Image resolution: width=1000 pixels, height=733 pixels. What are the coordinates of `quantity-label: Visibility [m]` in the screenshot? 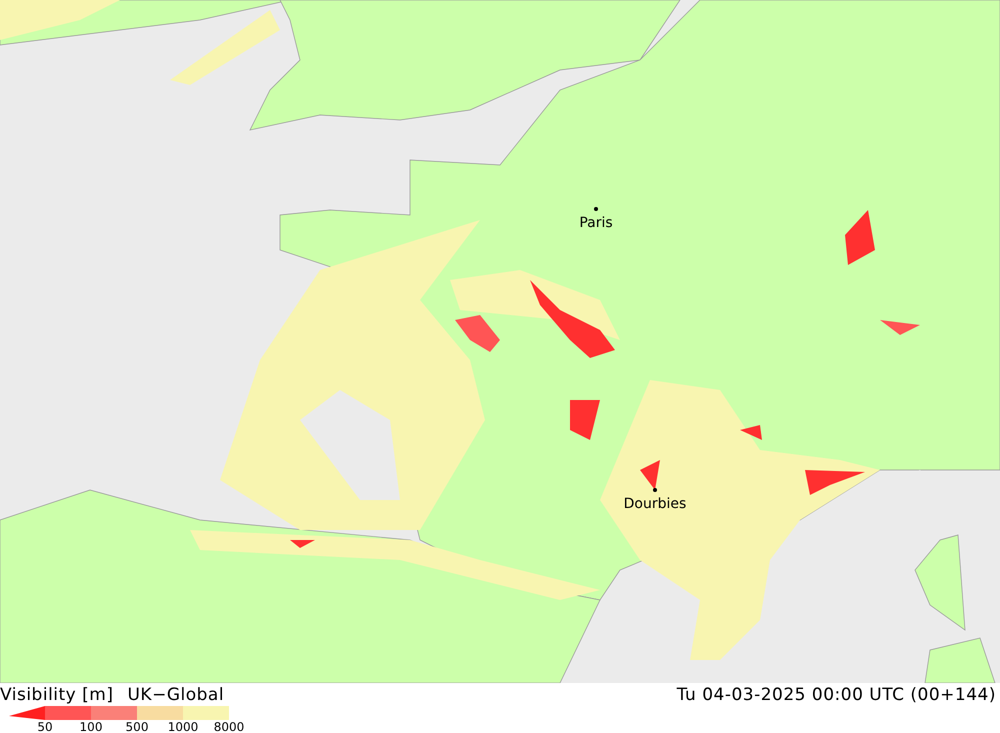 It's located at (57, 695).